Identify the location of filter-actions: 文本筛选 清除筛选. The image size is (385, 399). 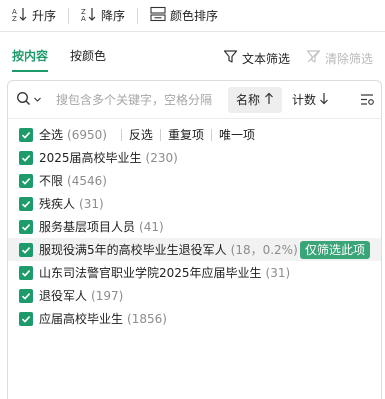
(298, 58).